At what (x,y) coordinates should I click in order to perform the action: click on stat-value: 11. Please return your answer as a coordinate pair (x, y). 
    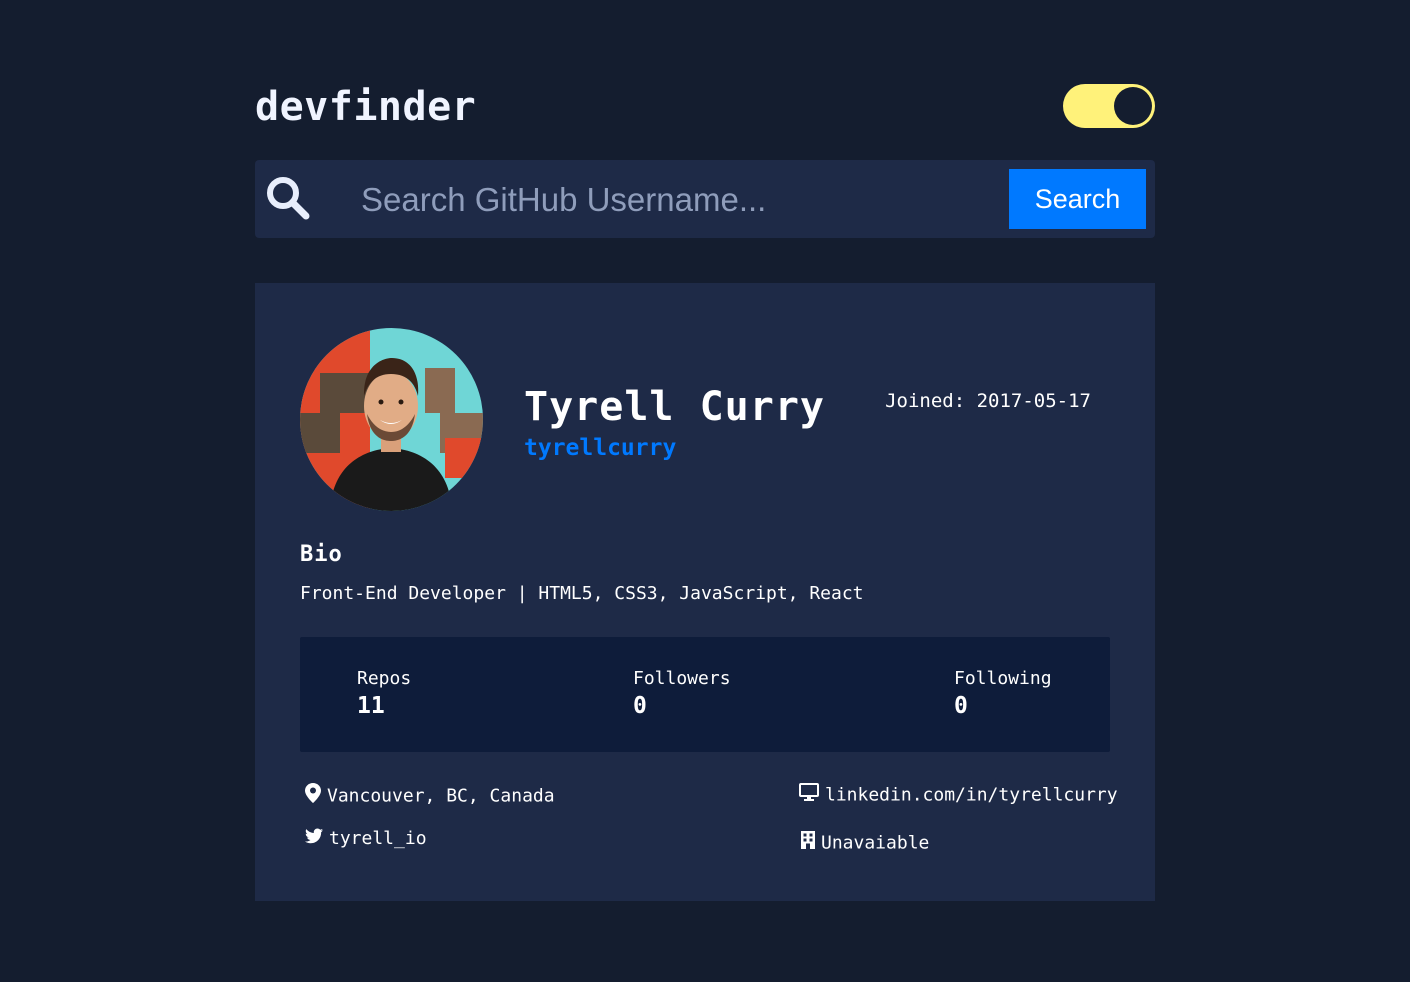
    Looking at the image, I should click on (371, 706).